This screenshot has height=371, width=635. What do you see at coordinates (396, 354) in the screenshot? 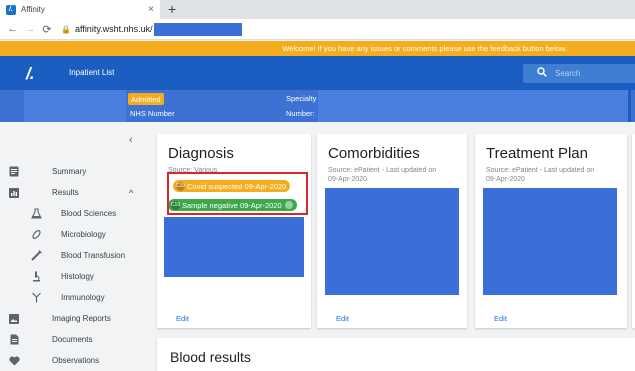
I see `blood-results-card: Blood results` at bounding box center [396, 354].